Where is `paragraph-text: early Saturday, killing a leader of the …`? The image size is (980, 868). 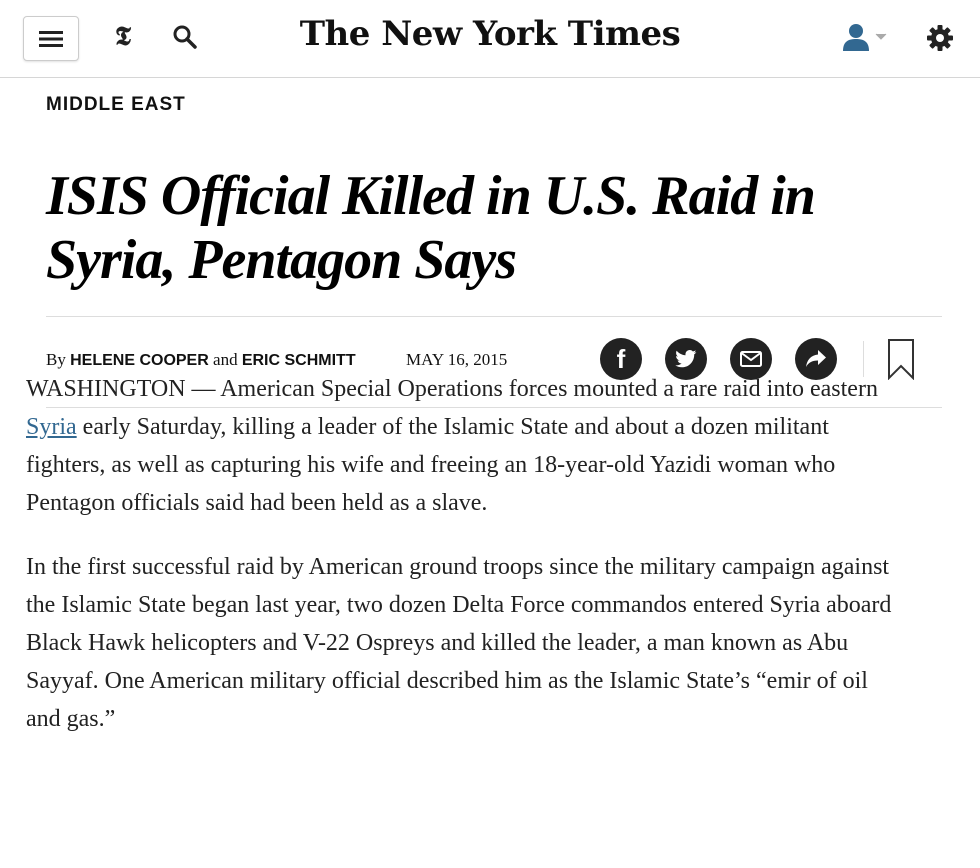
paragraph-text: early Saturday, killing a leader of the … is located at coordinates (431, 465).